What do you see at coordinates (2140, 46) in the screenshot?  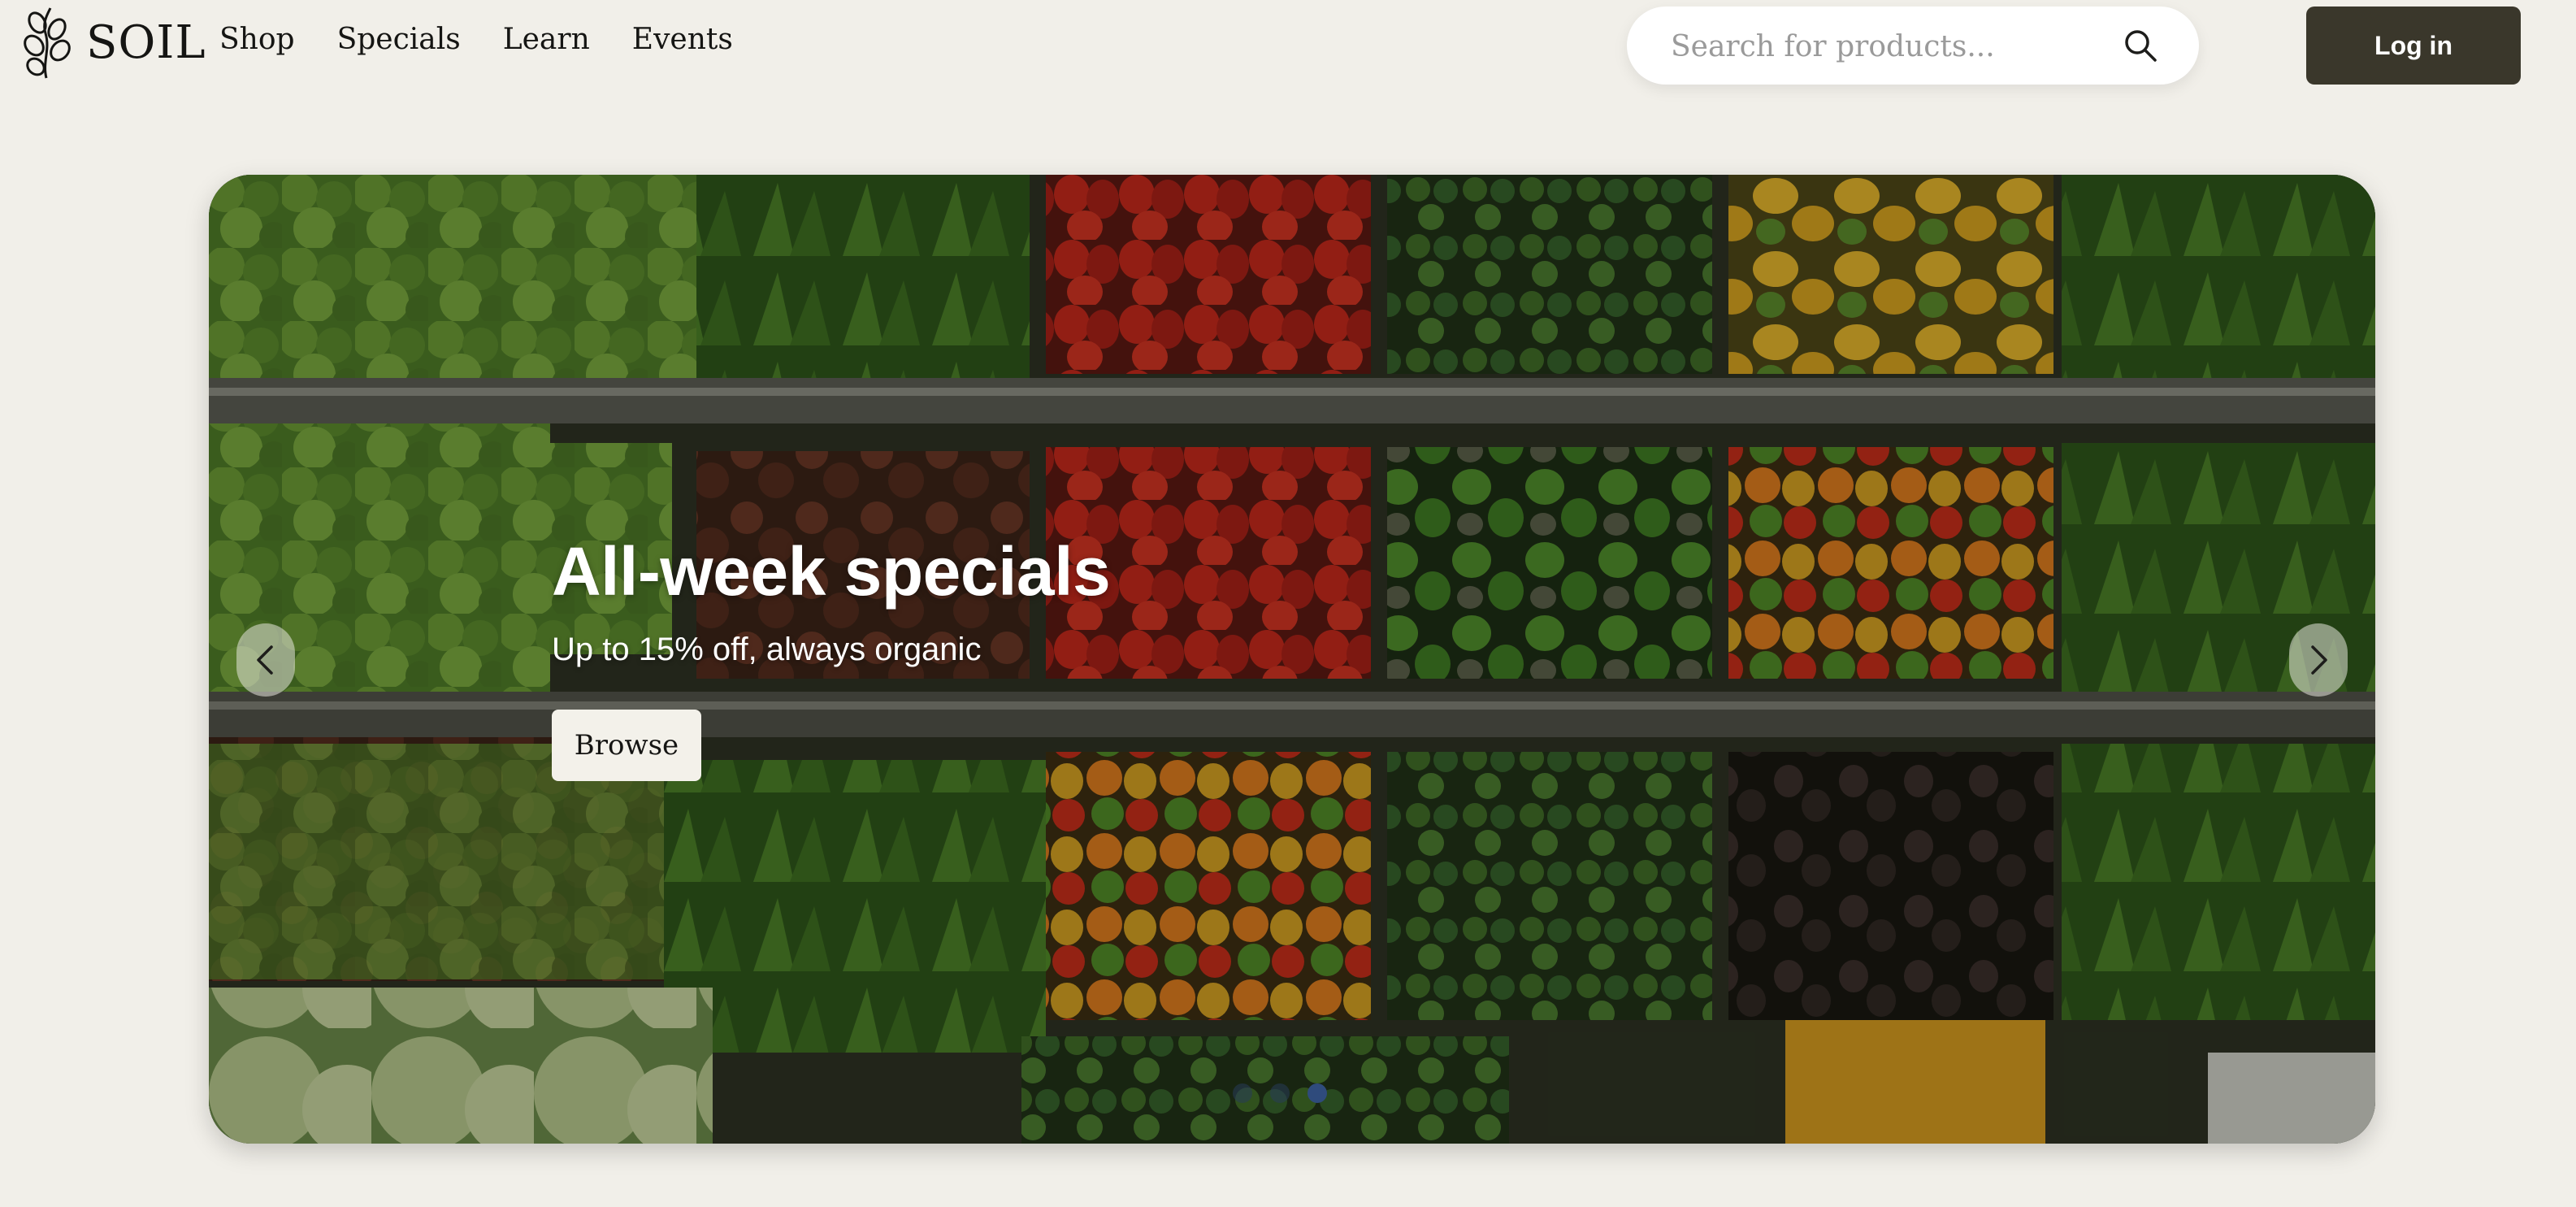 I see `search-icon` at bounding box center [2140, 46].